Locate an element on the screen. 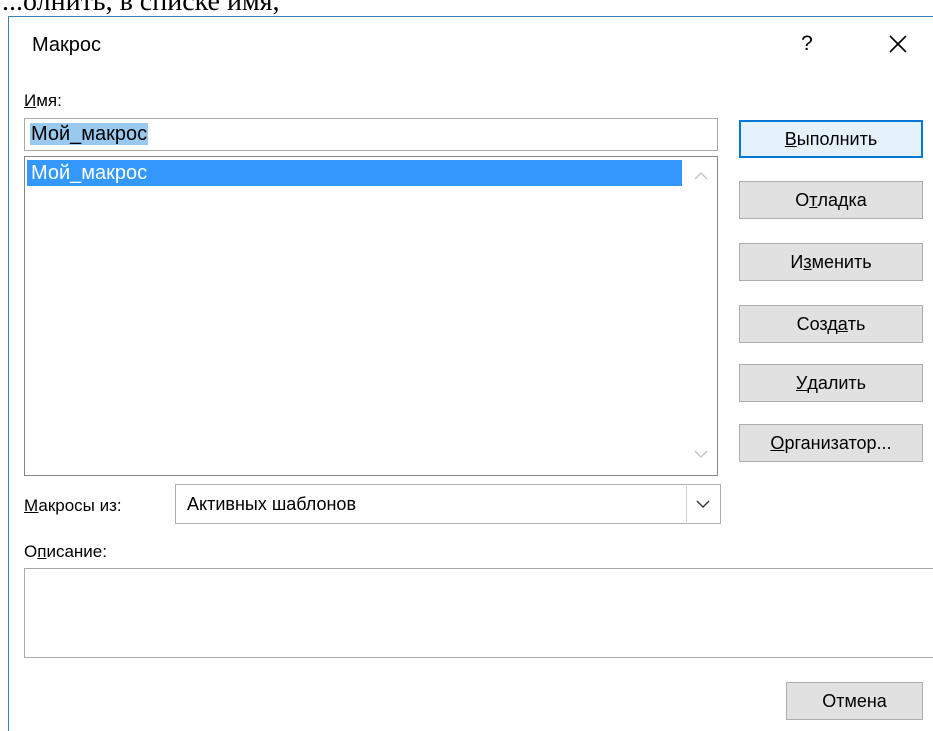 The width and height of the screenshot is (933, 731). macros-in-value: Активных шаблонов is located at coordinates (272, 504).